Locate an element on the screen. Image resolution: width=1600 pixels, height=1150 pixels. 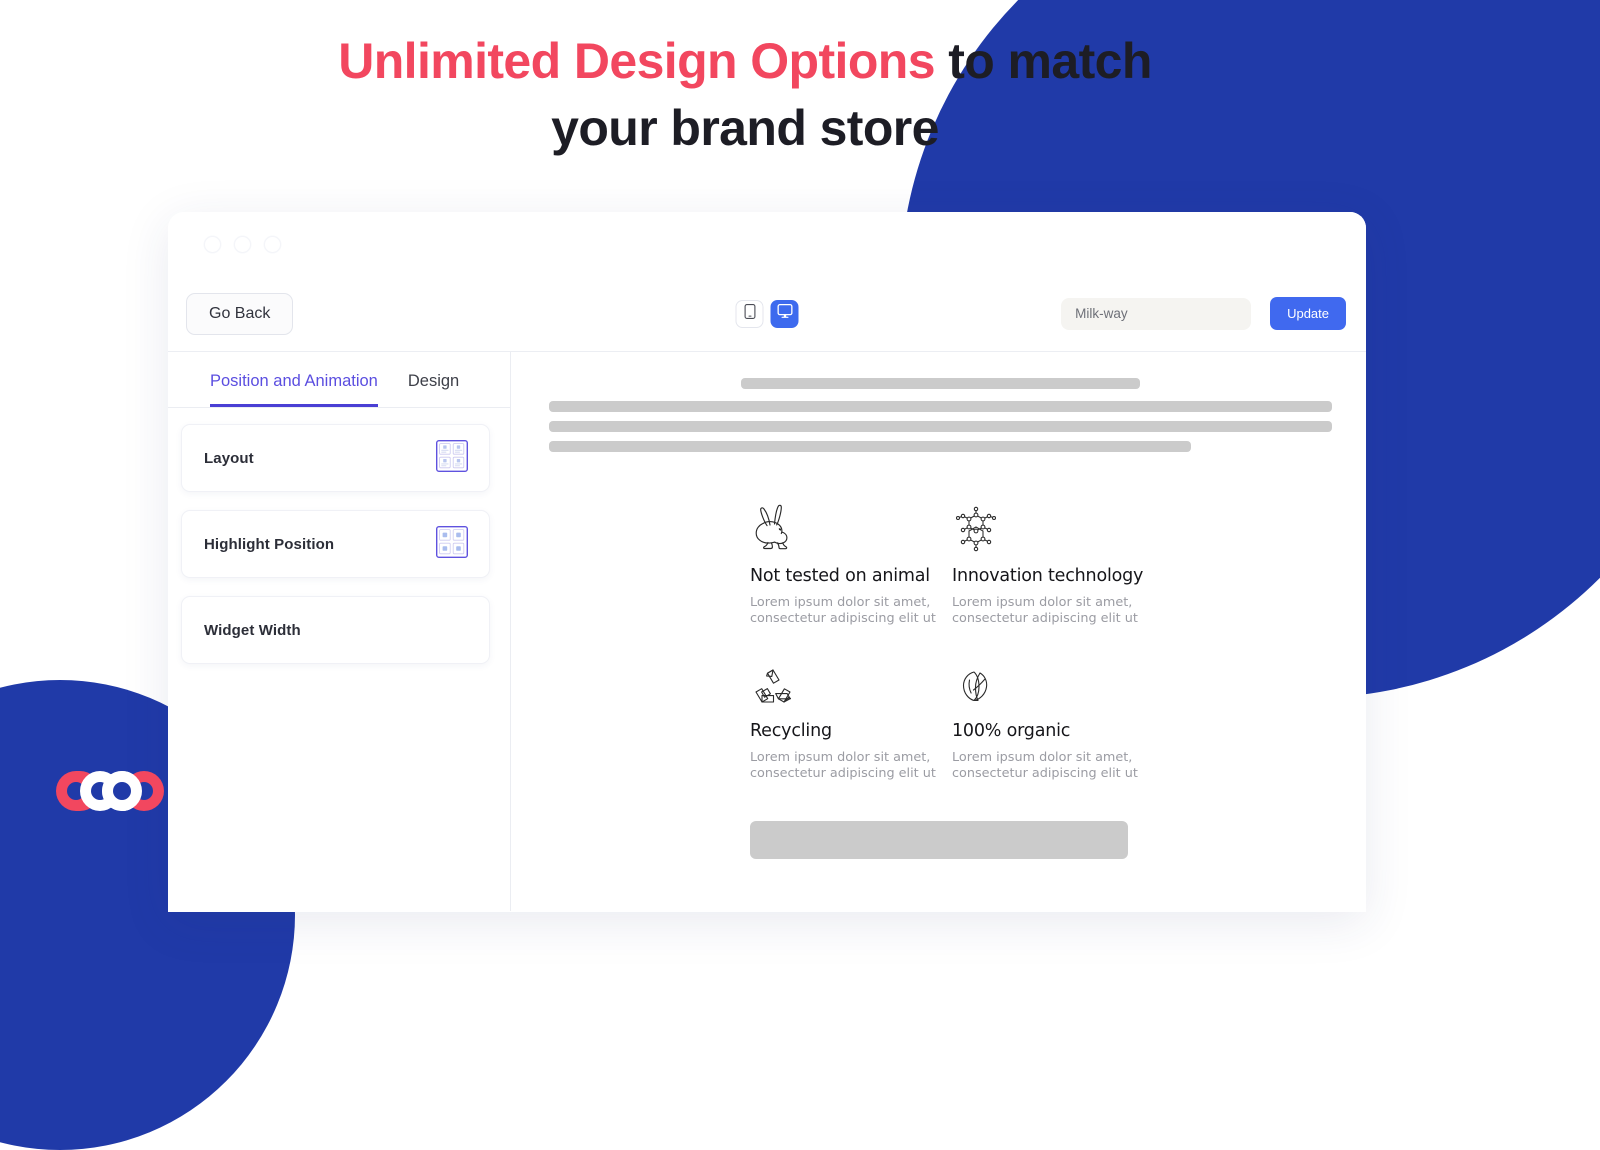
window-dot-maximize-icon is located at coordinates (272, 244).